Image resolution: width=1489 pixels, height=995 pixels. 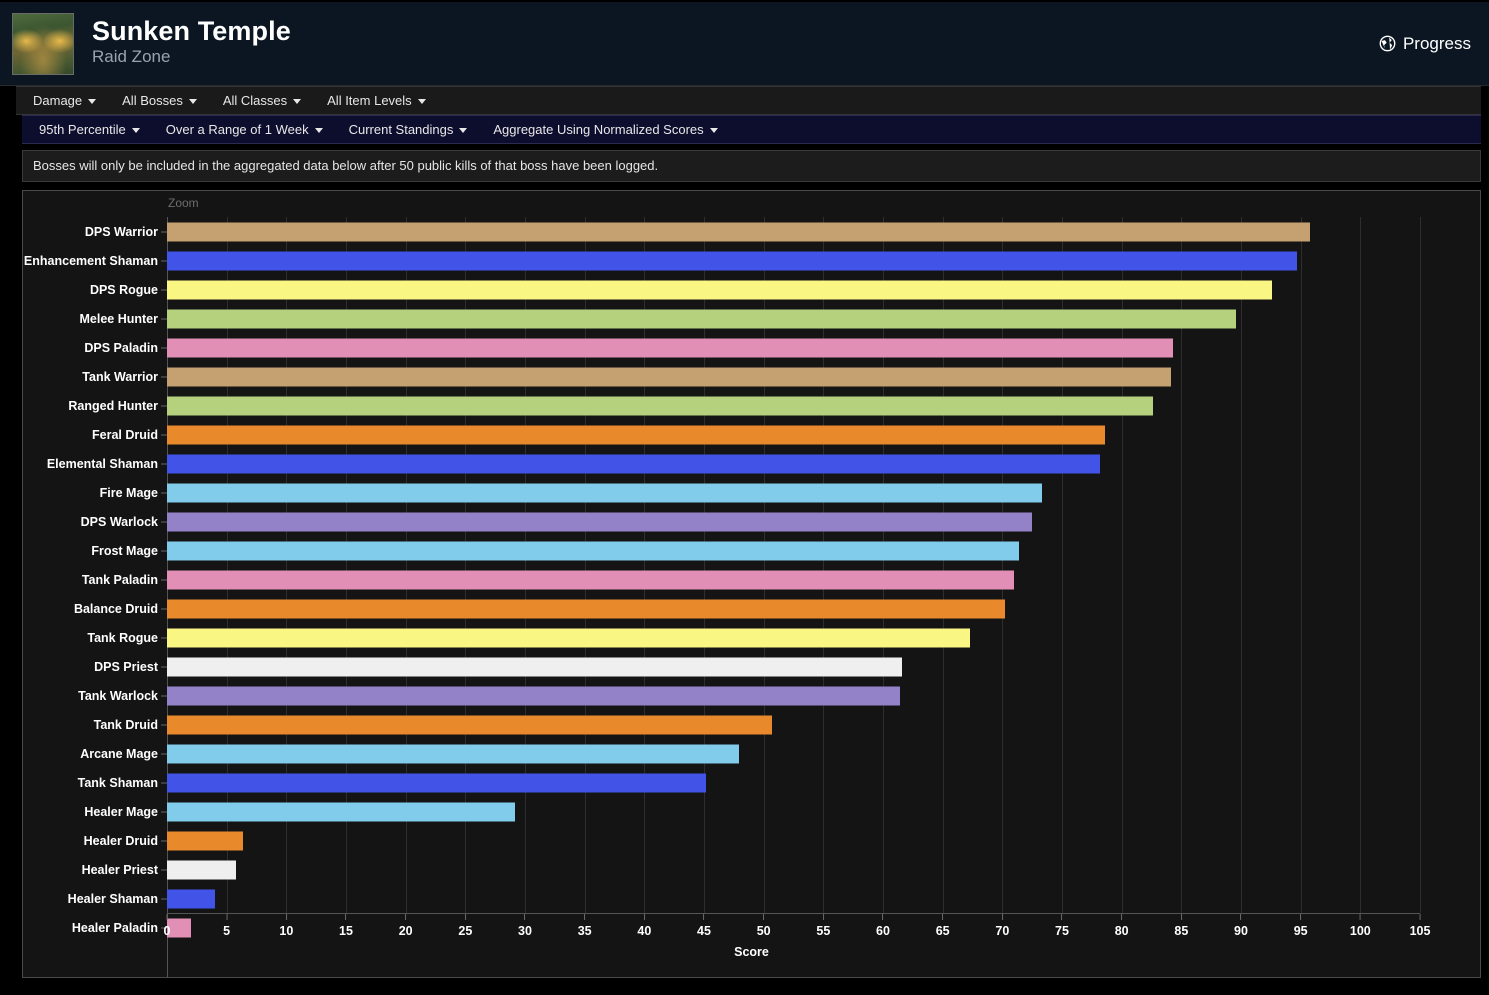 What do you see at coordinates (1181, 931) in the screenshot?
I see `x-tick-label: 85` at bounding box center [1181, 931].